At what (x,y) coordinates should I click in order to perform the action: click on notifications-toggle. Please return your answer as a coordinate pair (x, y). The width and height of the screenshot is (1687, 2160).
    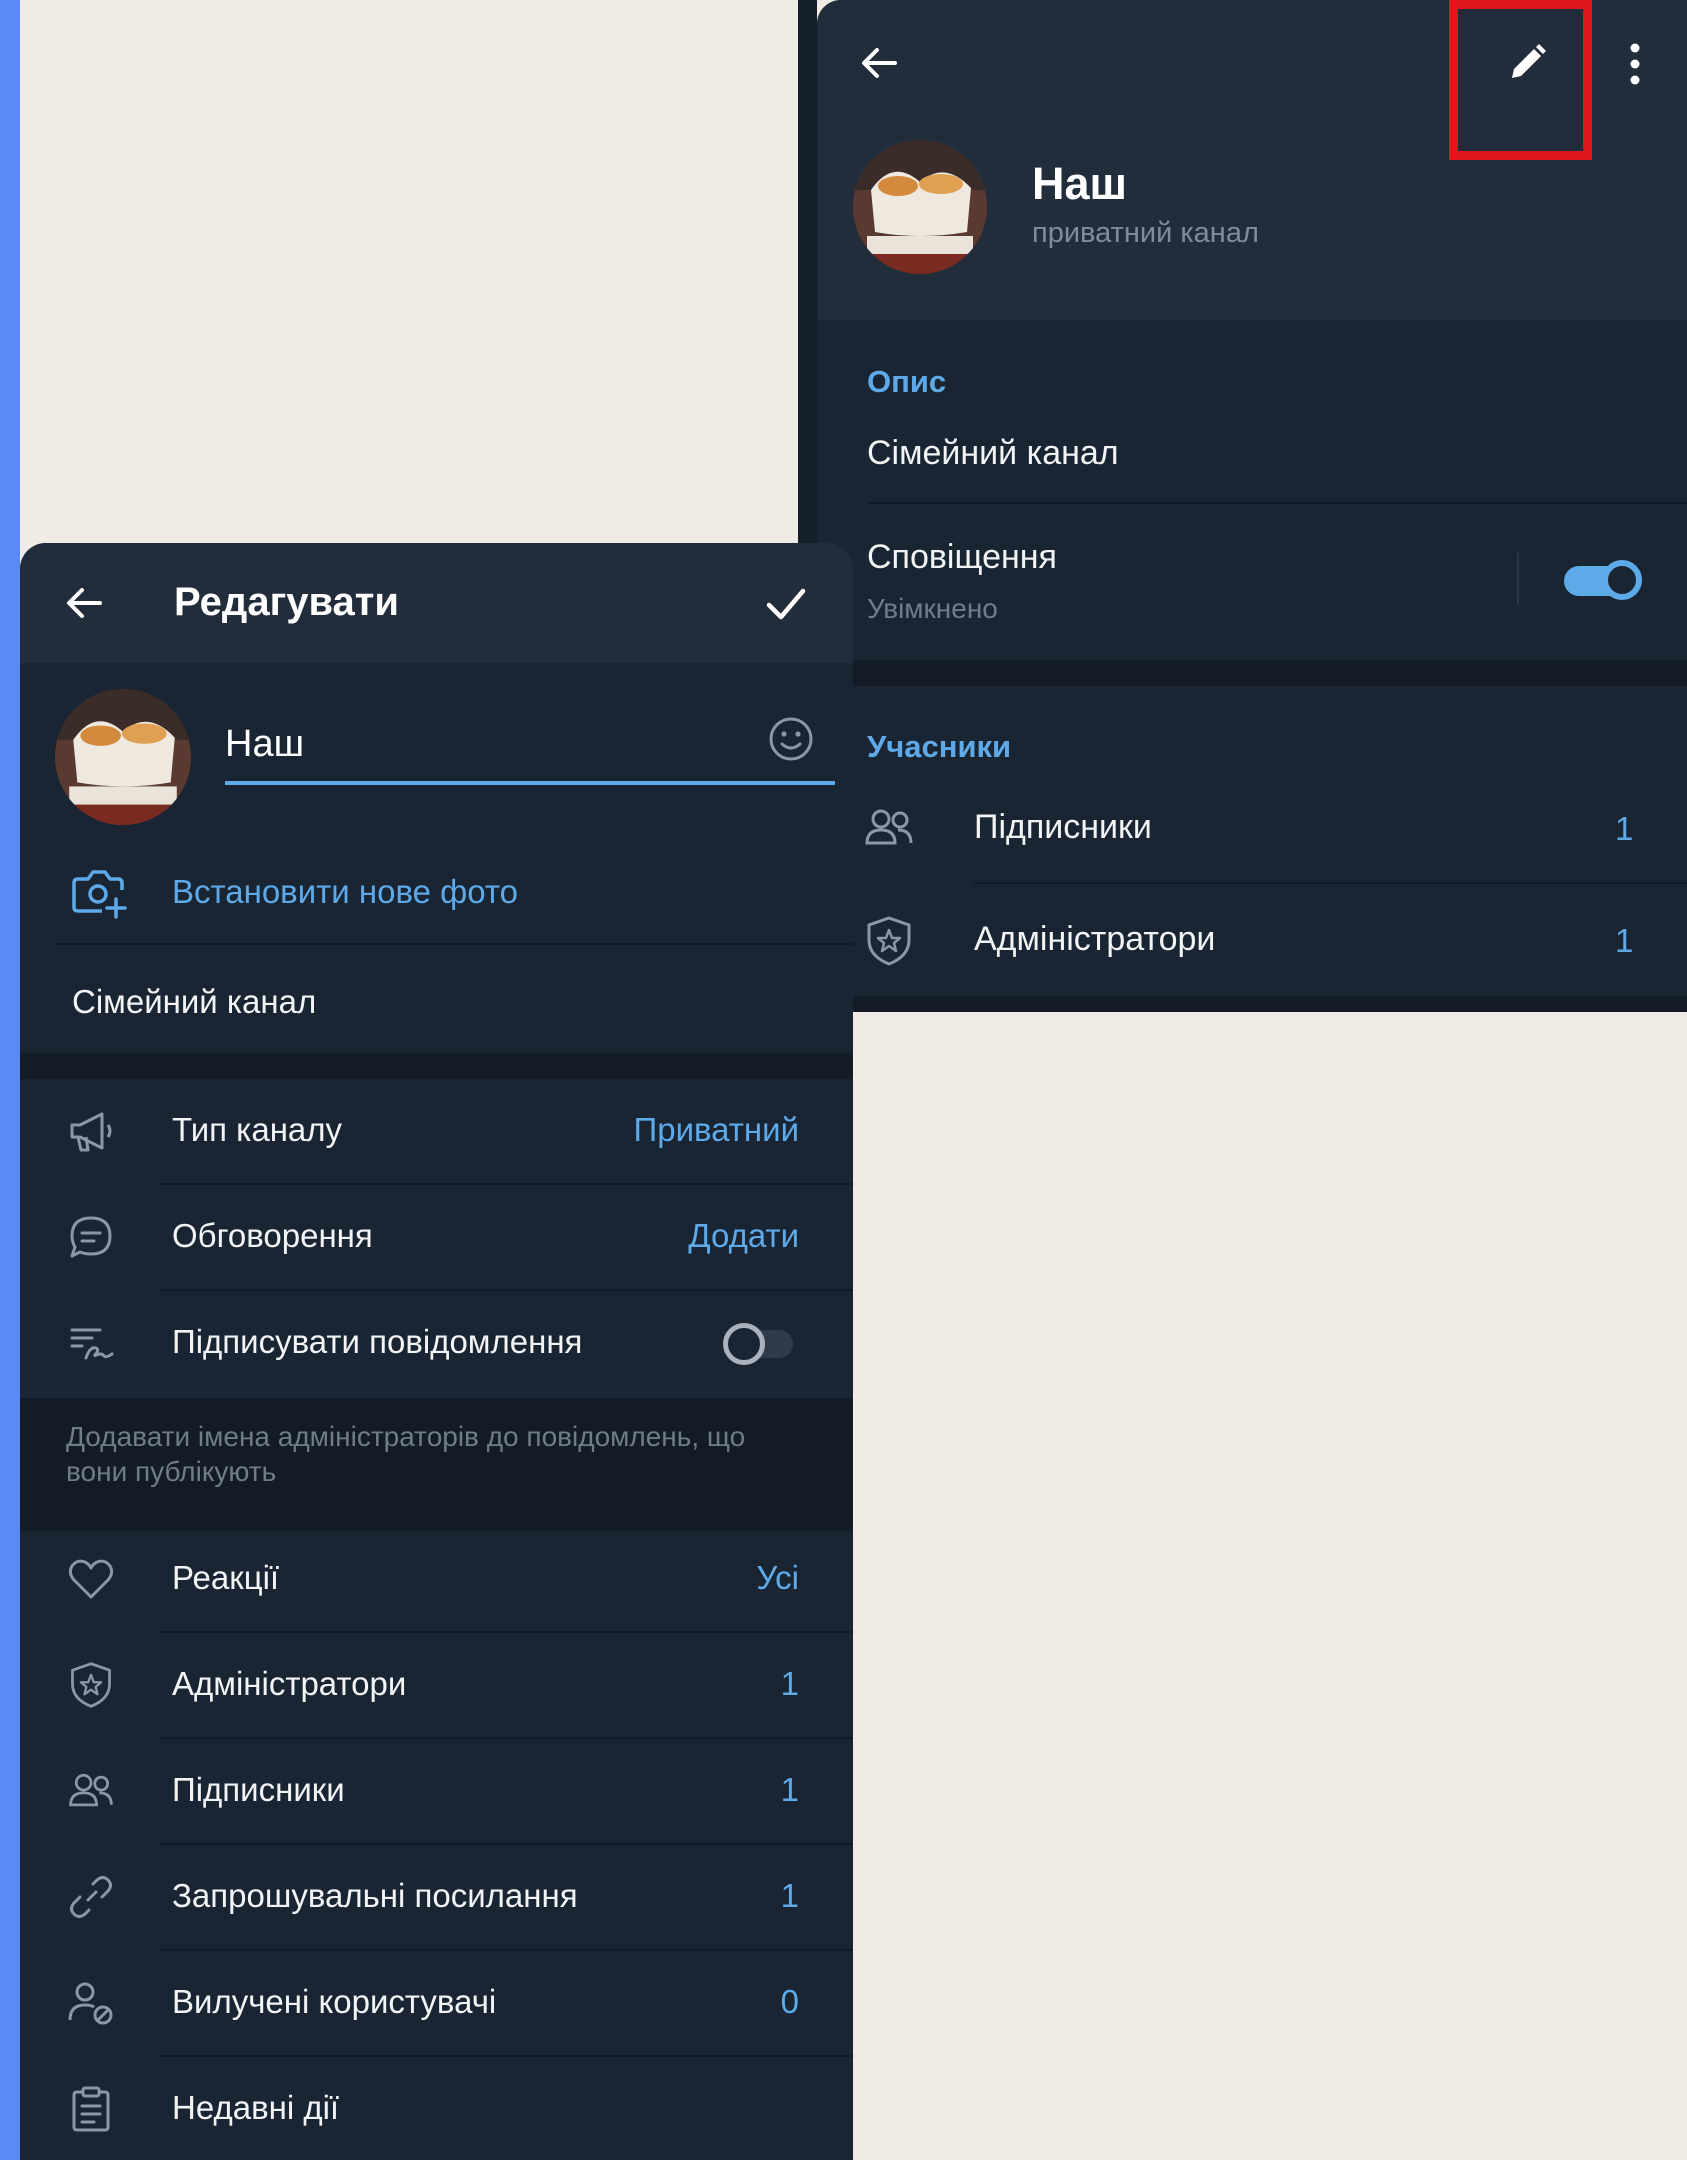
    Looking at the image, I should click on (1603, 580).